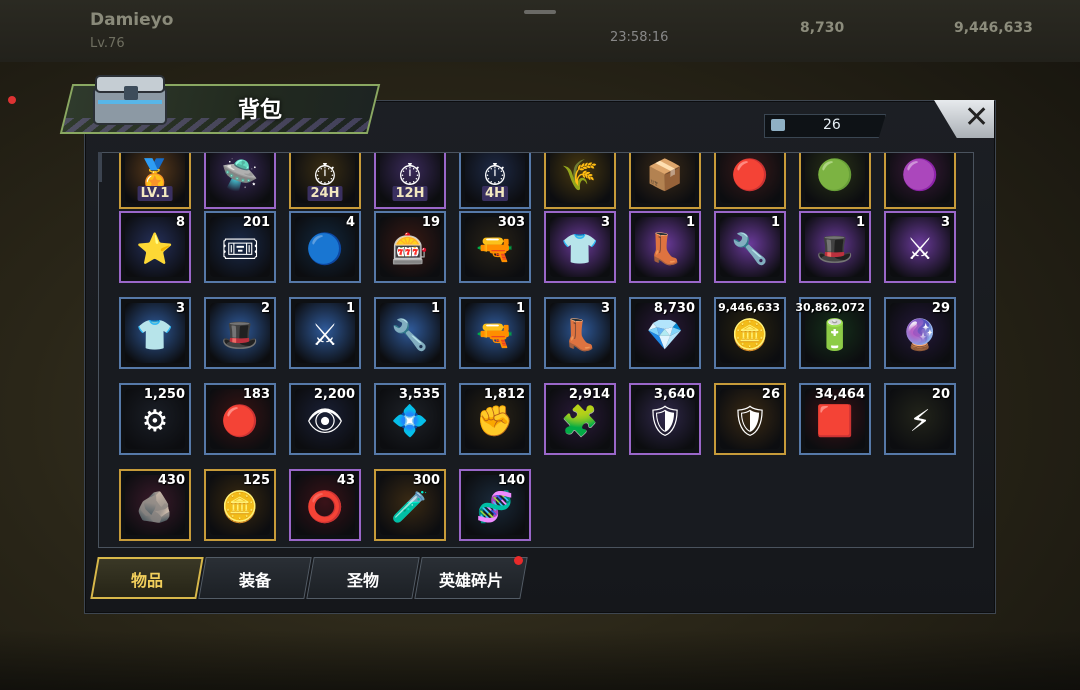 This screenshot has height=690, width=1080. What do you see at coordinates (164, 394) in the screenshot?
I see `item-quantity: 1,250` at bounding box center [164, 394].